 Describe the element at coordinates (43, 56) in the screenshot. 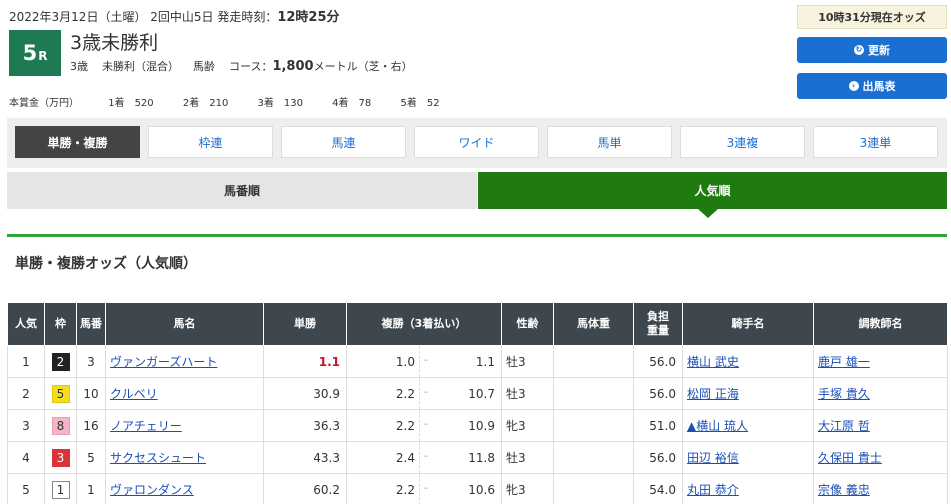

I see `race-number-suffix: R` at that location.